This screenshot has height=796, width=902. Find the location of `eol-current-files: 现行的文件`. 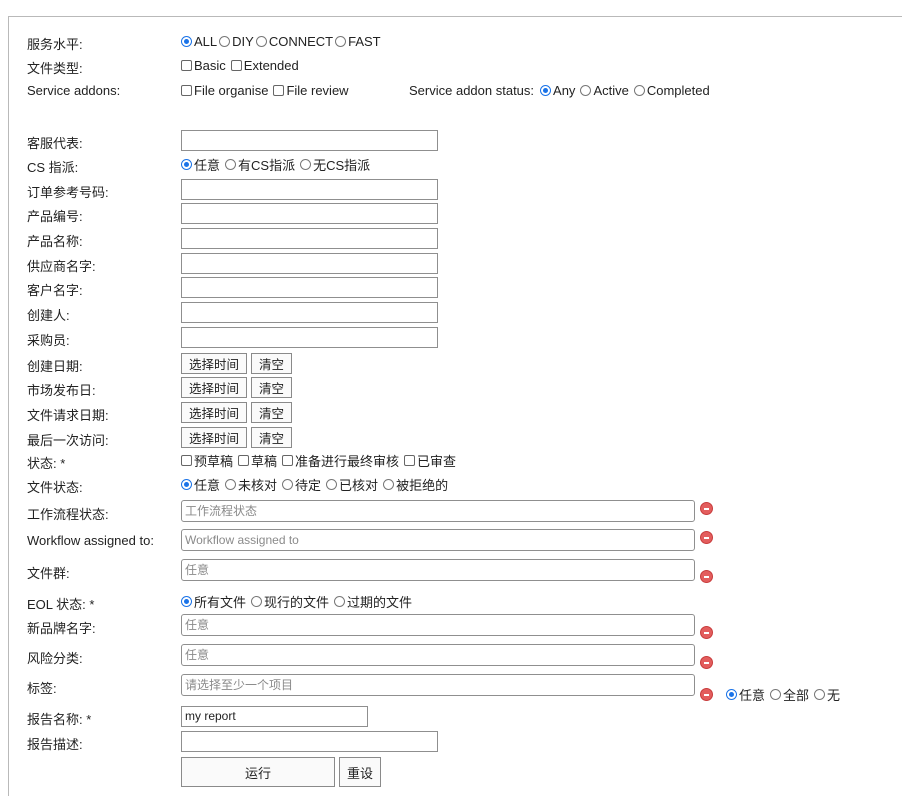

eol-current-files: 现行的文件 is located at coordinates (290, 601).